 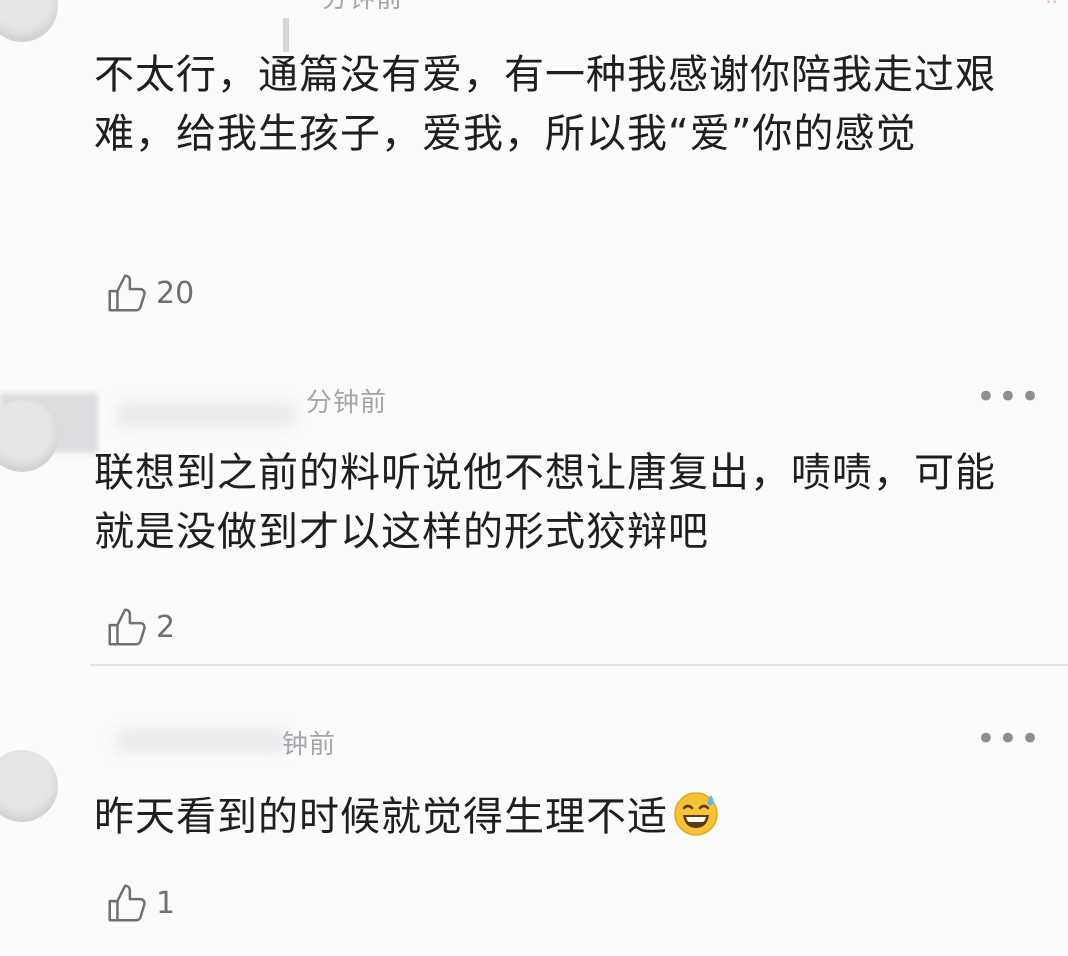 What do you see at coordinates (696, 822) in the screenshot?
I see `grinning-sweat-emoji` at bounding box center [696, 822].